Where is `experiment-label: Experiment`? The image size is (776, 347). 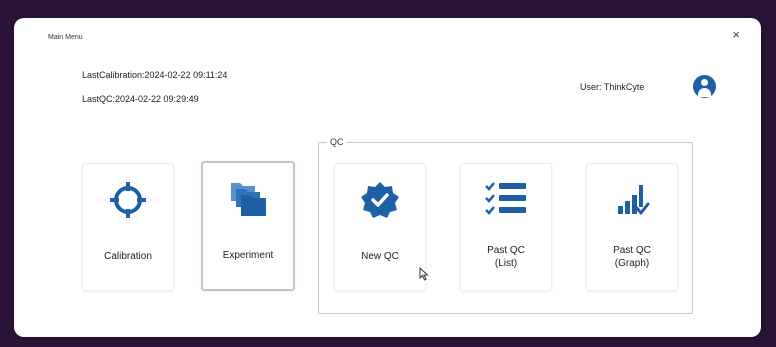 experiment-label: Experiment is located at coordinates (248, 255).